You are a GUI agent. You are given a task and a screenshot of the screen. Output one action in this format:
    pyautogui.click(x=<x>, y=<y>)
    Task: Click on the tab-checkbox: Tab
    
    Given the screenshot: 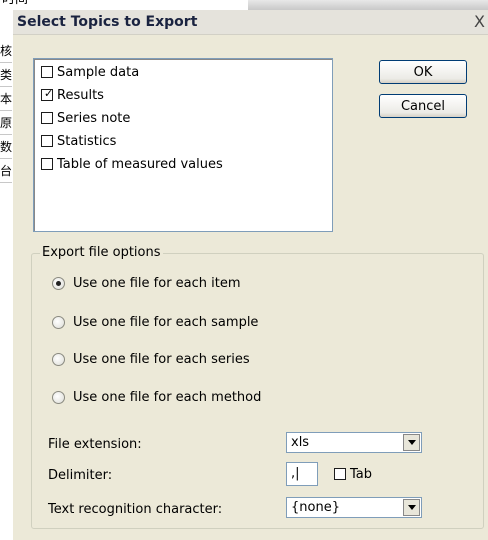 What is the action you would take?
    pyautogui.click(x=353, y=474)
    